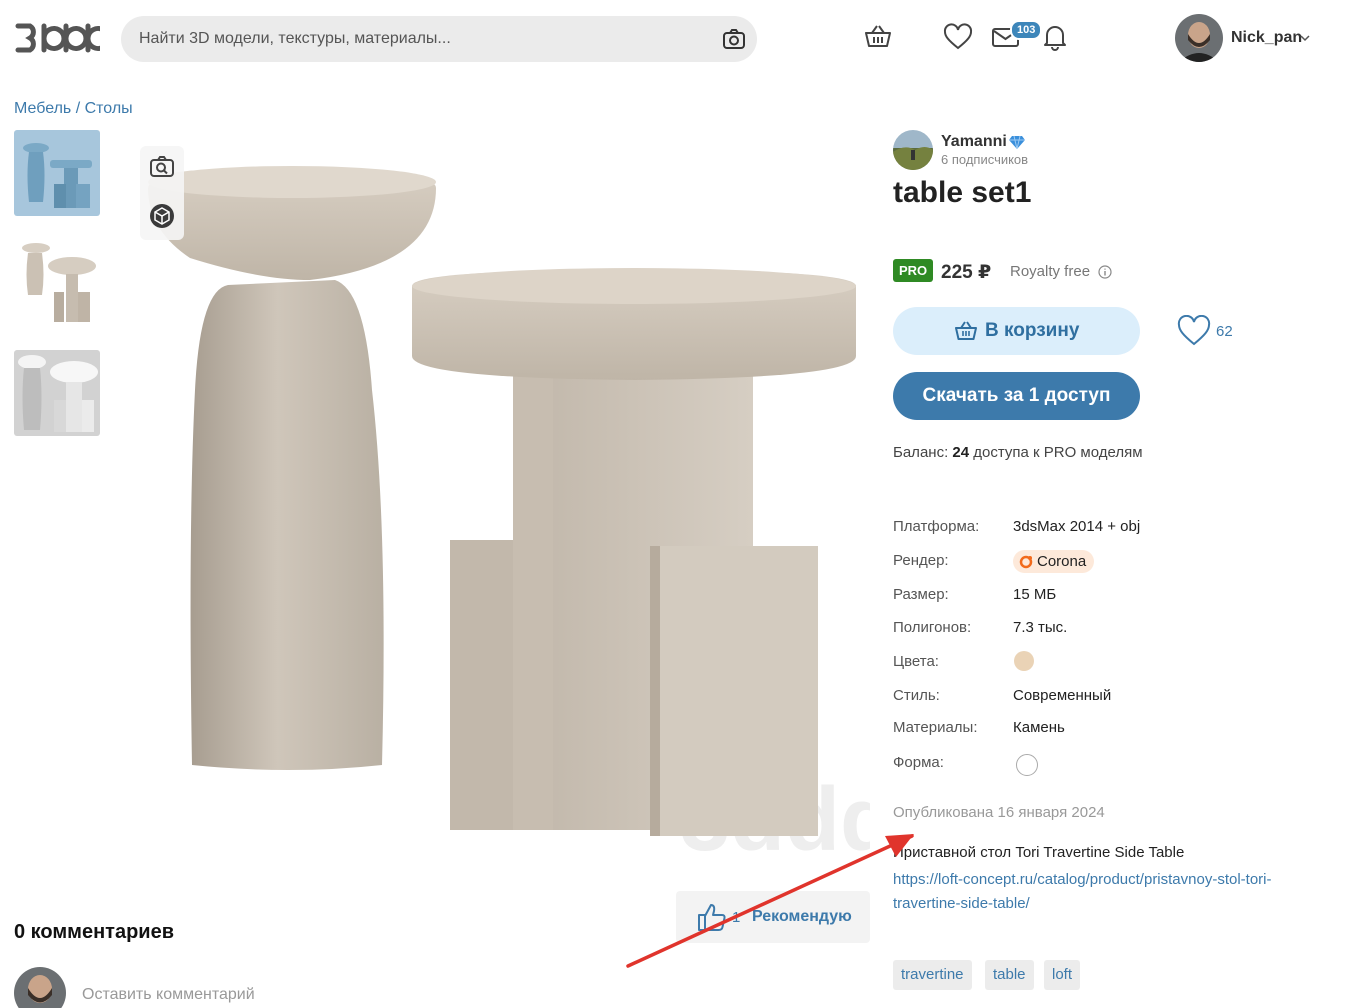  Describe the element at coordinates (1026, 30) in the screenshot. I see `messages-count-badge: 103` at that location.